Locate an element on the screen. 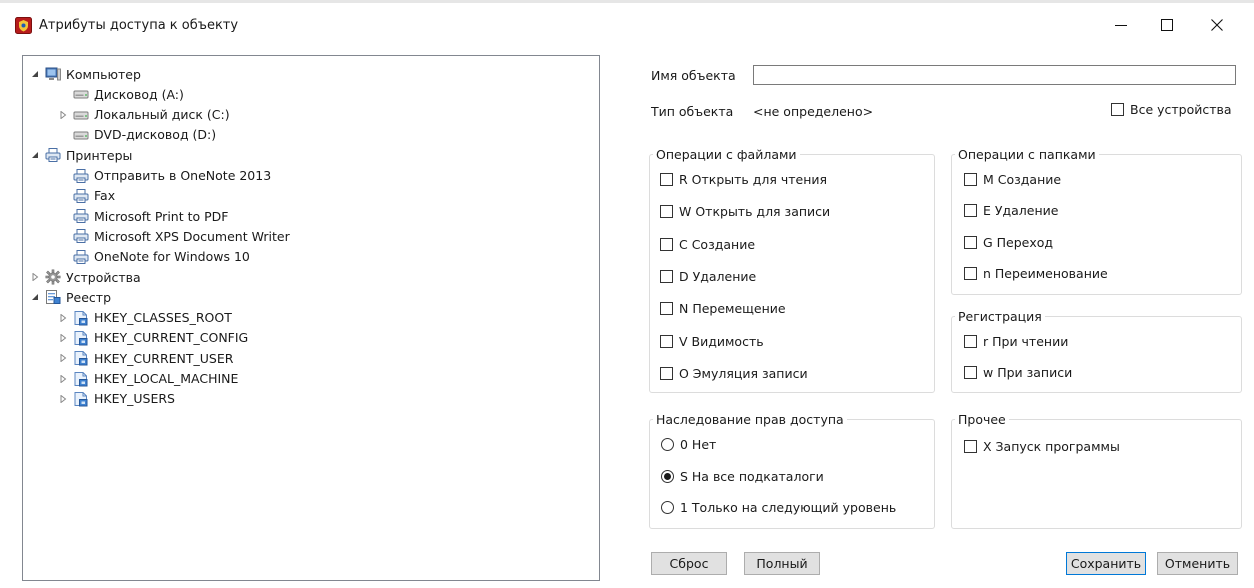  drive-icon is located at coordinates (81, 115).